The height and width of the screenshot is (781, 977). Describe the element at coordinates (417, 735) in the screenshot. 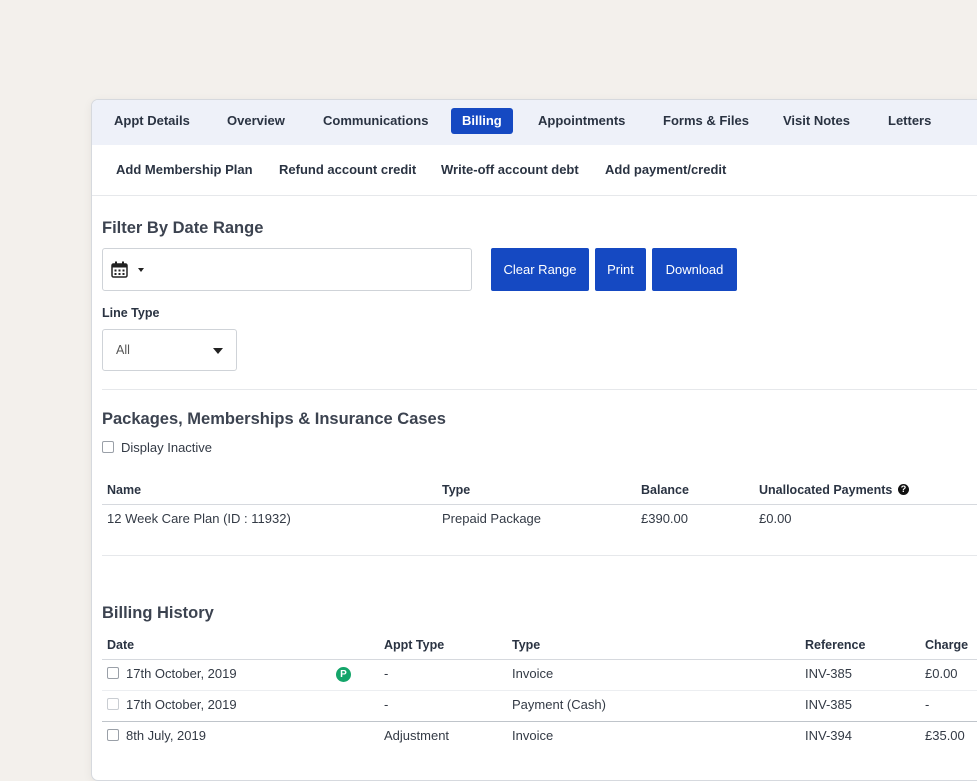

I see `row-appt-type: Adjustment` at that location.